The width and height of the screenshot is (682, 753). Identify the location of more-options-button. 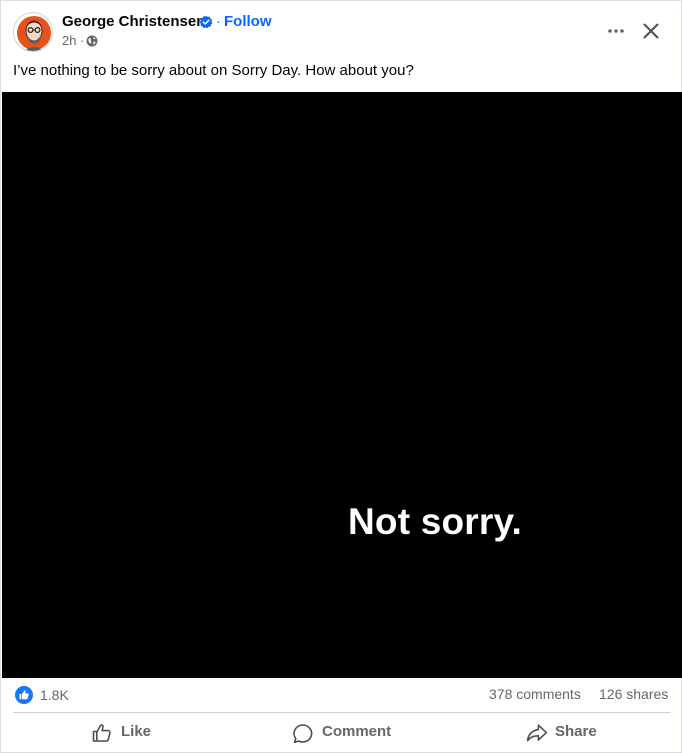
(616, 31).